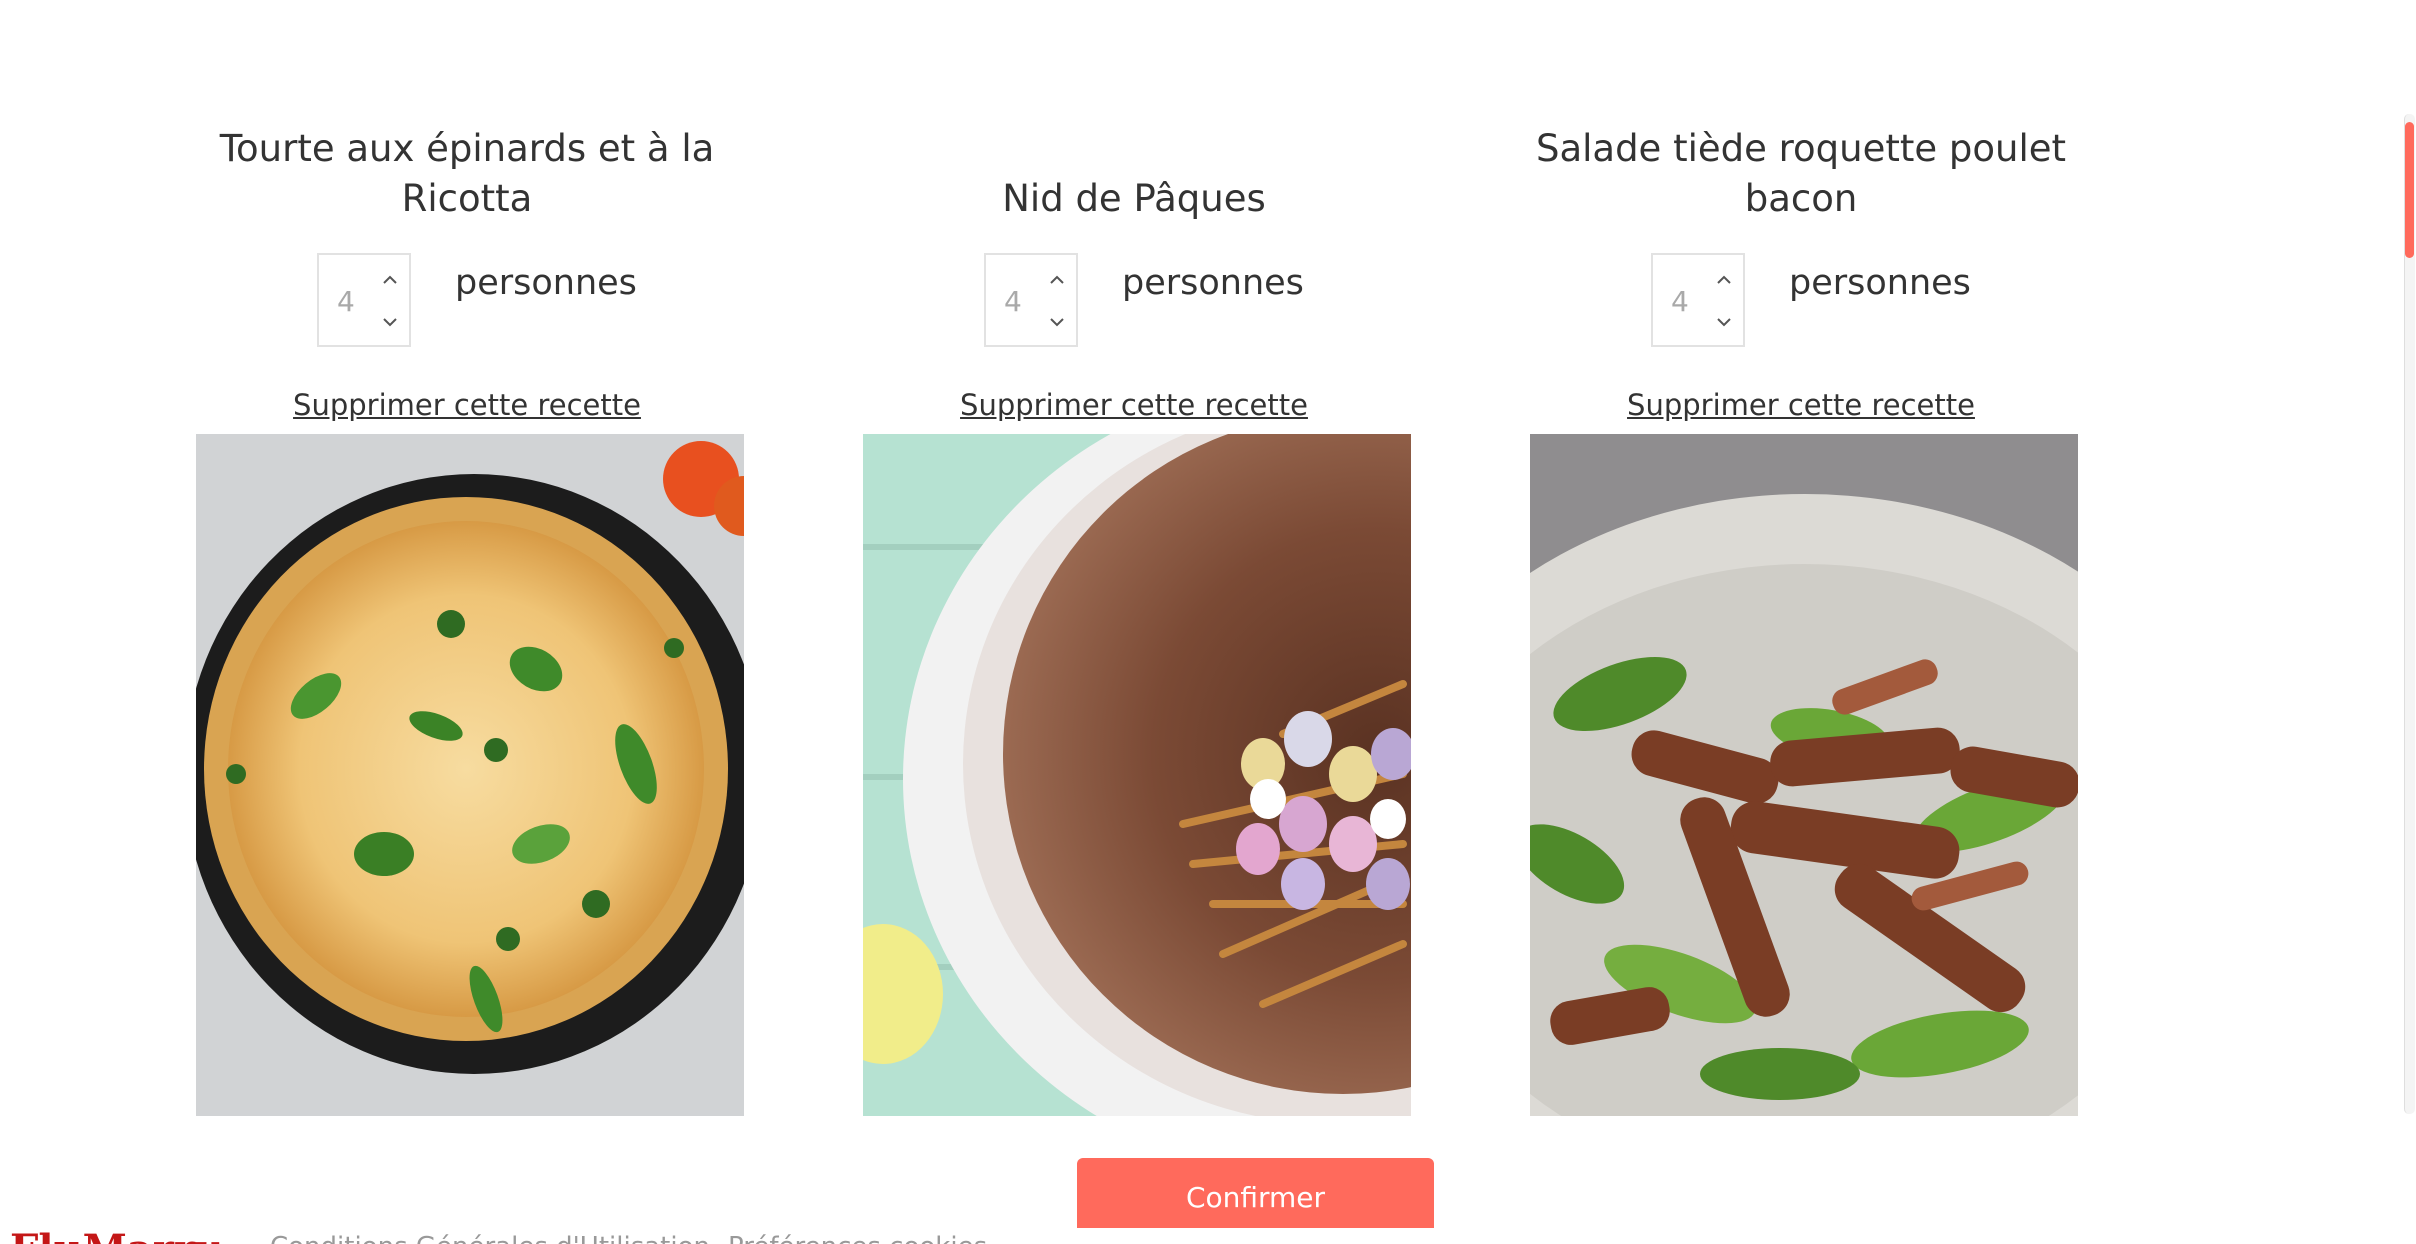 Image resolution: width=2416 pixels, height=1244 pixels. Describe the element at coordinates (470, 775) in the screenshot. I see `recipe-photo-tourte` at that location.